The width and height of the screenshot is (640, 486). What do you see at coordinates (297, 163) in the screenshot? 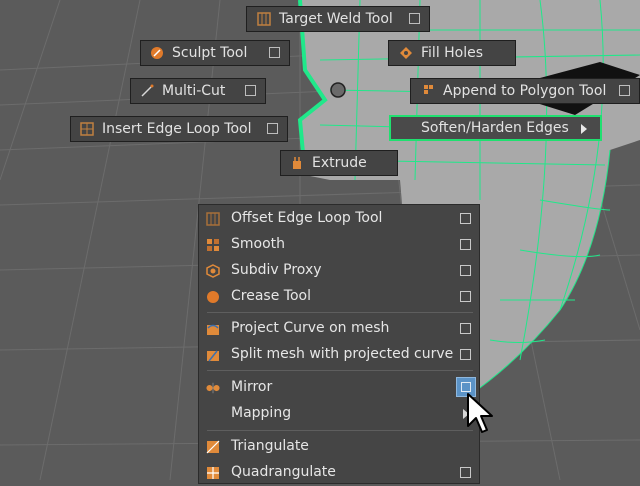
I see `extrude-icon` at bounding box center [297, 163].